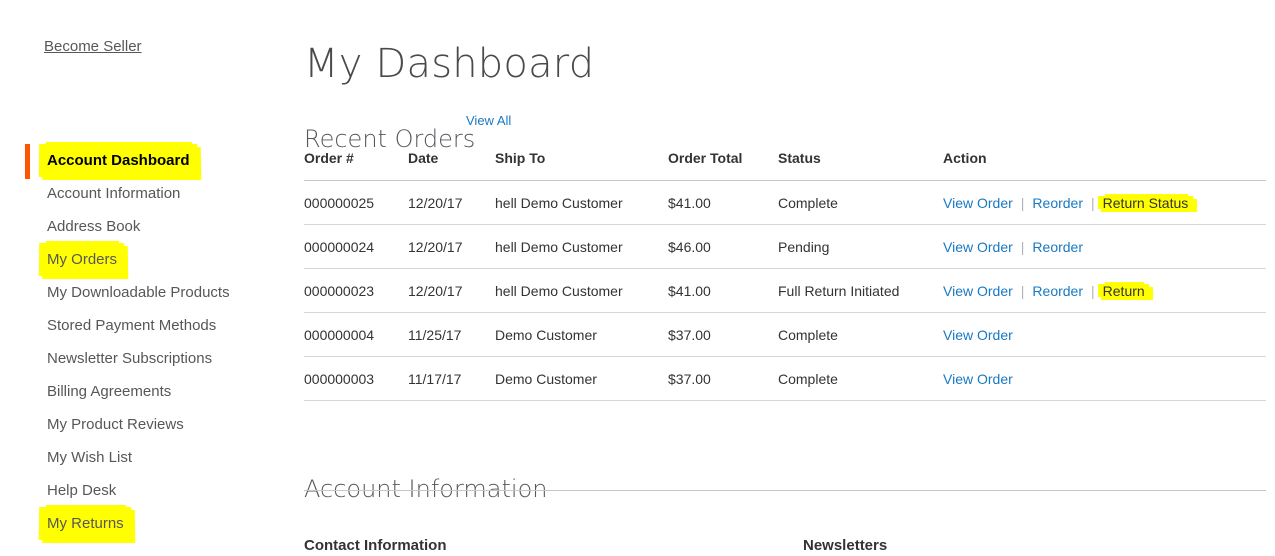 This screenshot has height=556, width=1275. I want to click on column-header-action: Action, so click(1104, 165).